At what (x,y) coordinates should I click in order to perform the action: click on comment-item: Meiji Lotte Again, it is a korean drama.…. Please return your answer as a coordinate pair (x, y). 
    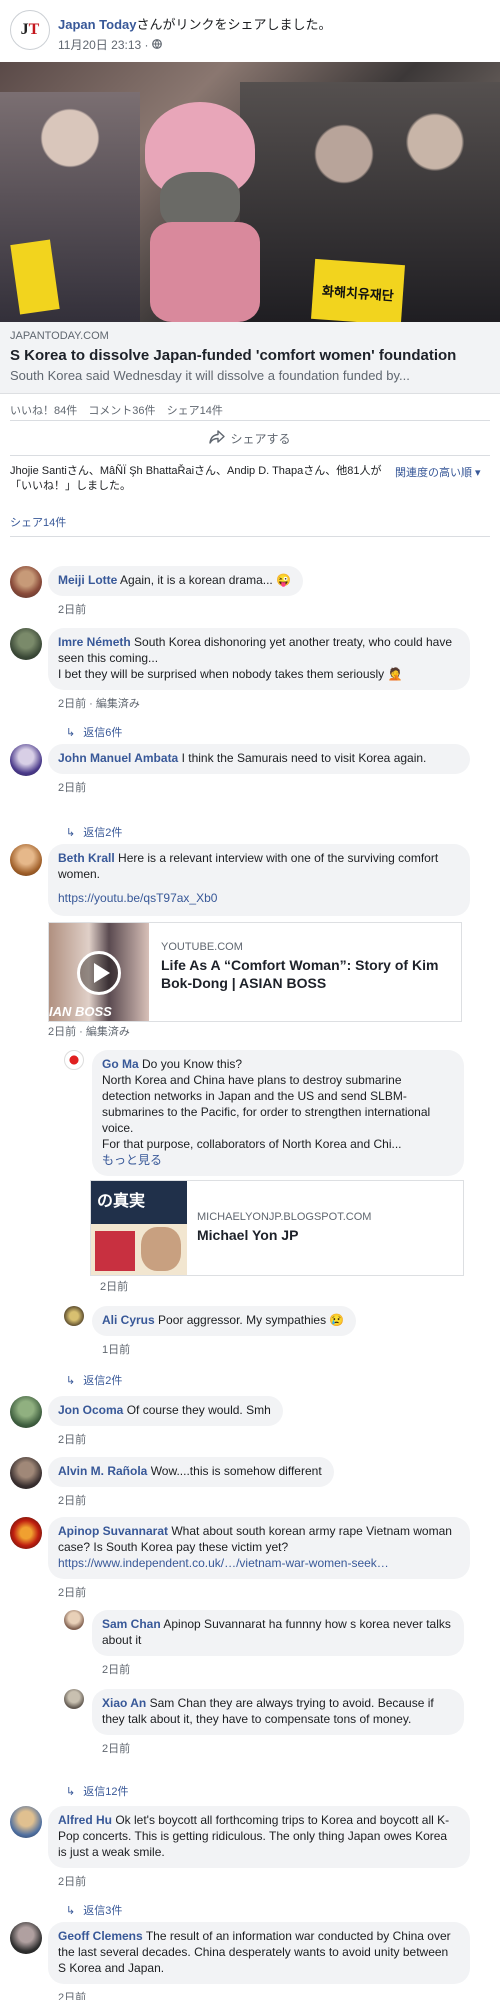
    Looking at the image, I should click on (157, 591).